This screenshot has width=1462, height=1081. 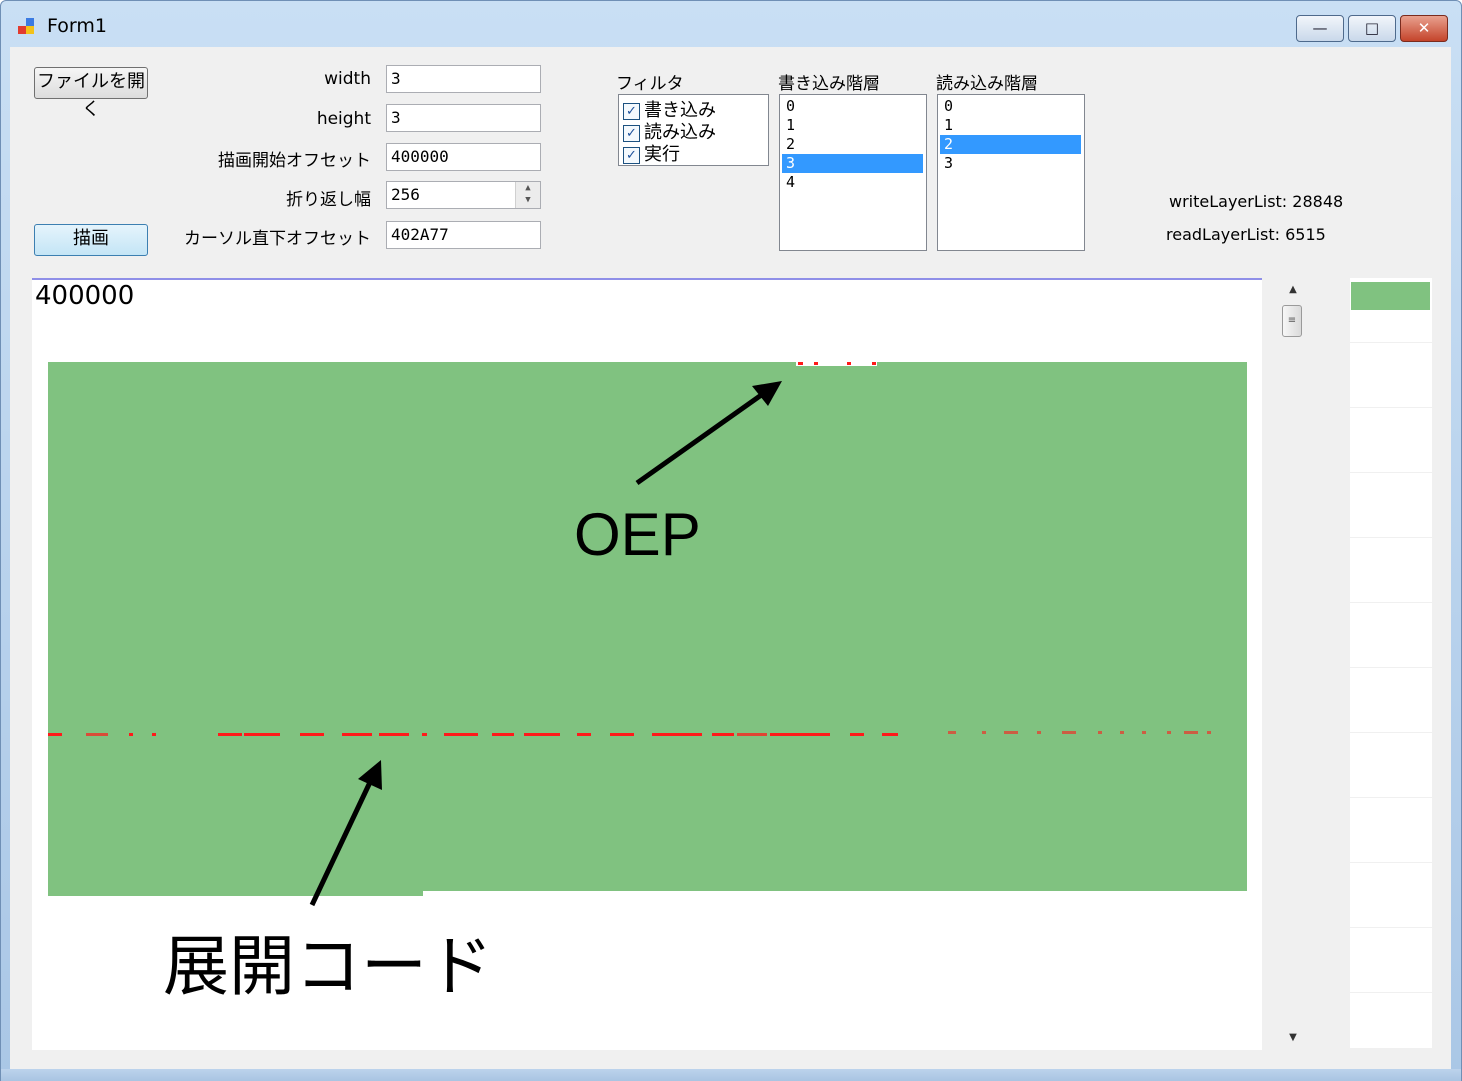 What do you see at coordinates (1391, 663) in the screenshot?
I see `overview-minimap` at bounding box center [1391, 663].